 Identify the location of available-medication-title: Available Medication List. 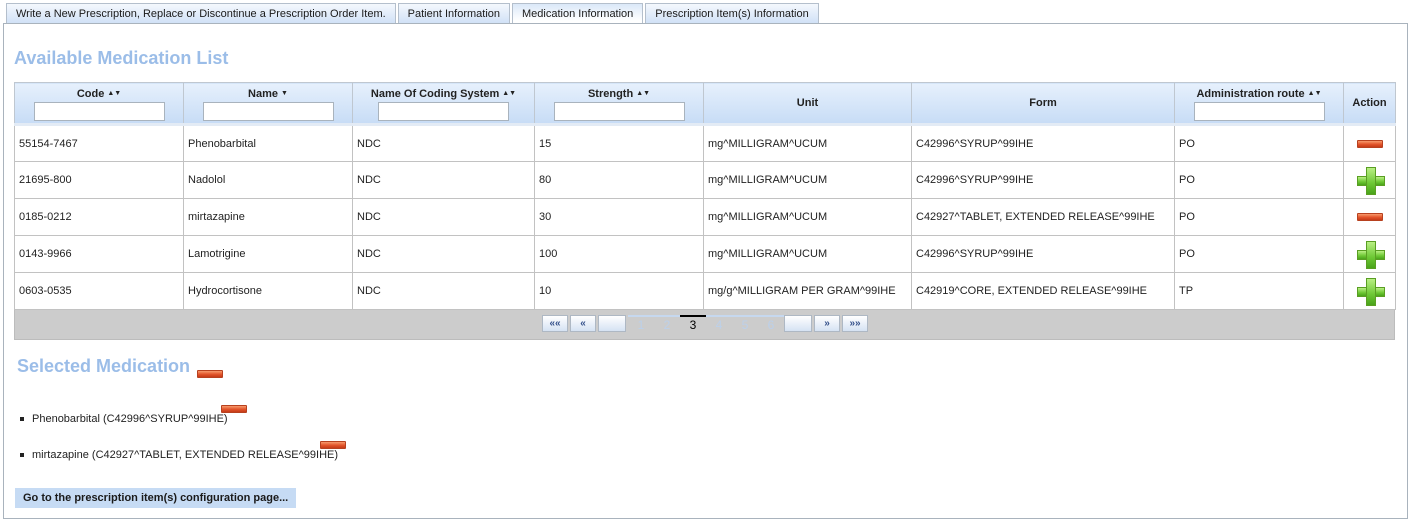
(121, 58).